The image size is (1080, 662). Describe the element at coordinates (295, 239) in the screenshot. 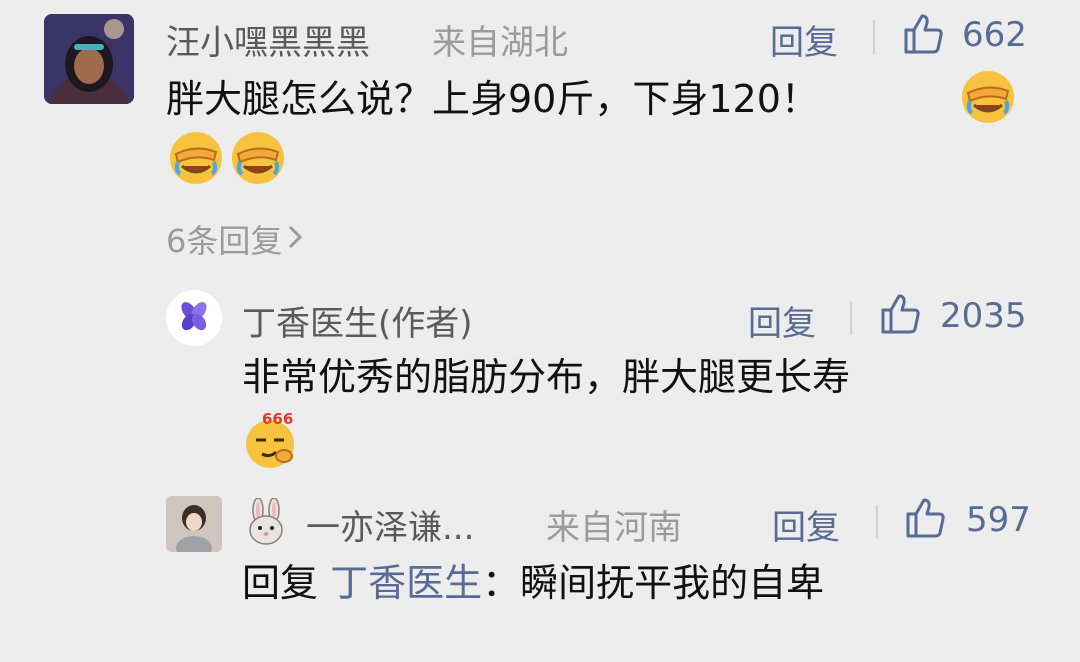

I see `chevron-right-icon` at that location.